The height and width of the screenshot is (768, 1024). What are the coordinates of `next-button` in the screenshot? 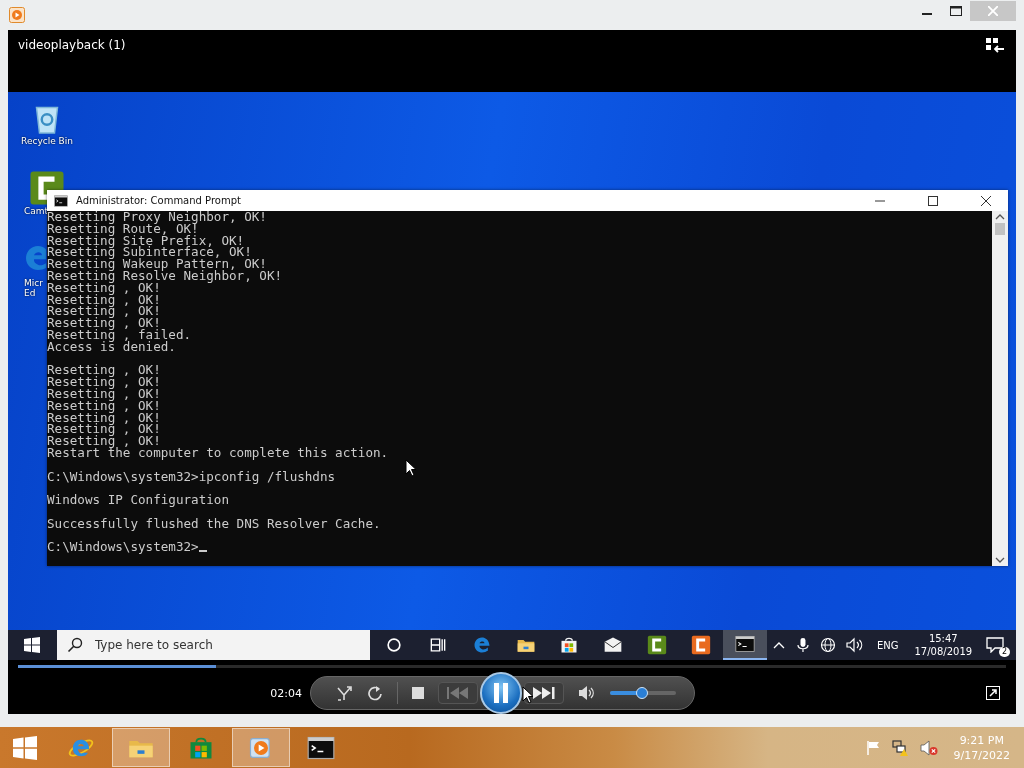 It's located at (544, 693).